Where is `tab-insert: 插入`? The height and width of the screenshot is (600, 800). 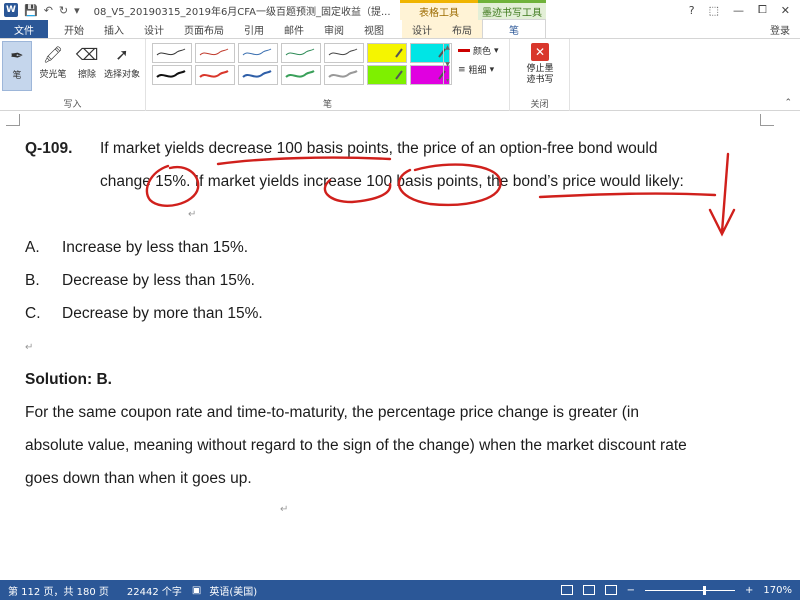 tab-insert: 插入 is located at coordinates (114, 29).